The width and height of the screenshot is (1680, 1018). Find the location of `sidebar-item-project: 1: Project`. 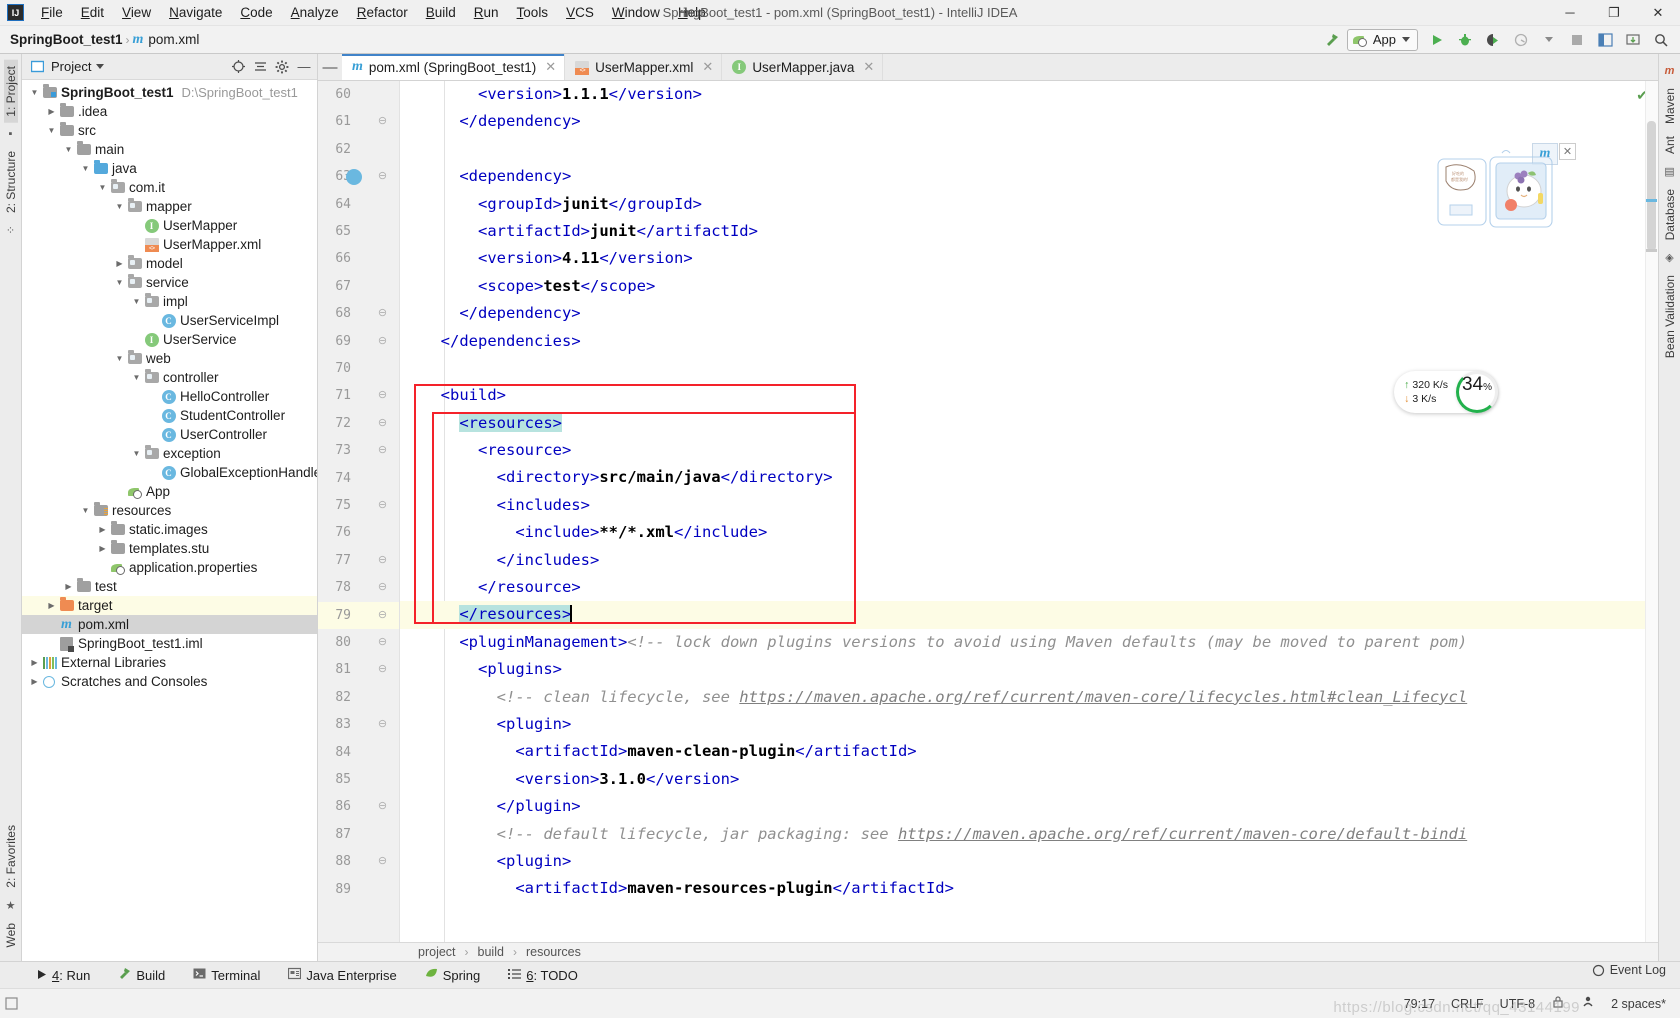

sidebar-item-project: 1: Project is located at coordinates (10, 91).